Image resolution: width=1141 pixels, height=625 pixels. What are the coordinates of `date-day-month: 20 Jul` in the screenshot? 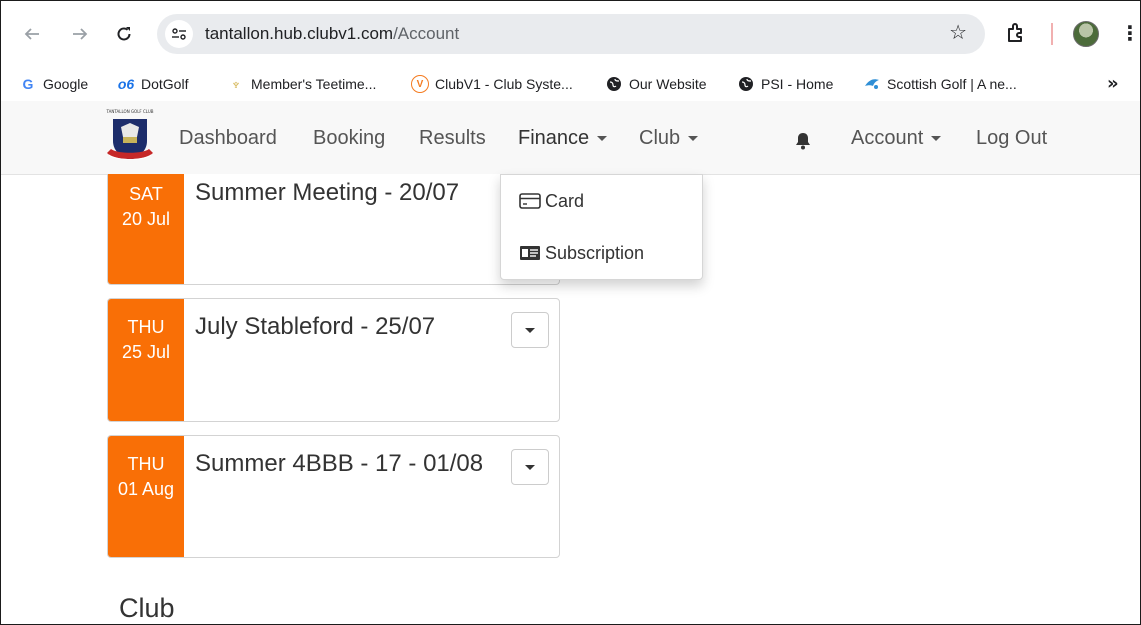 It's located at (146, 219).